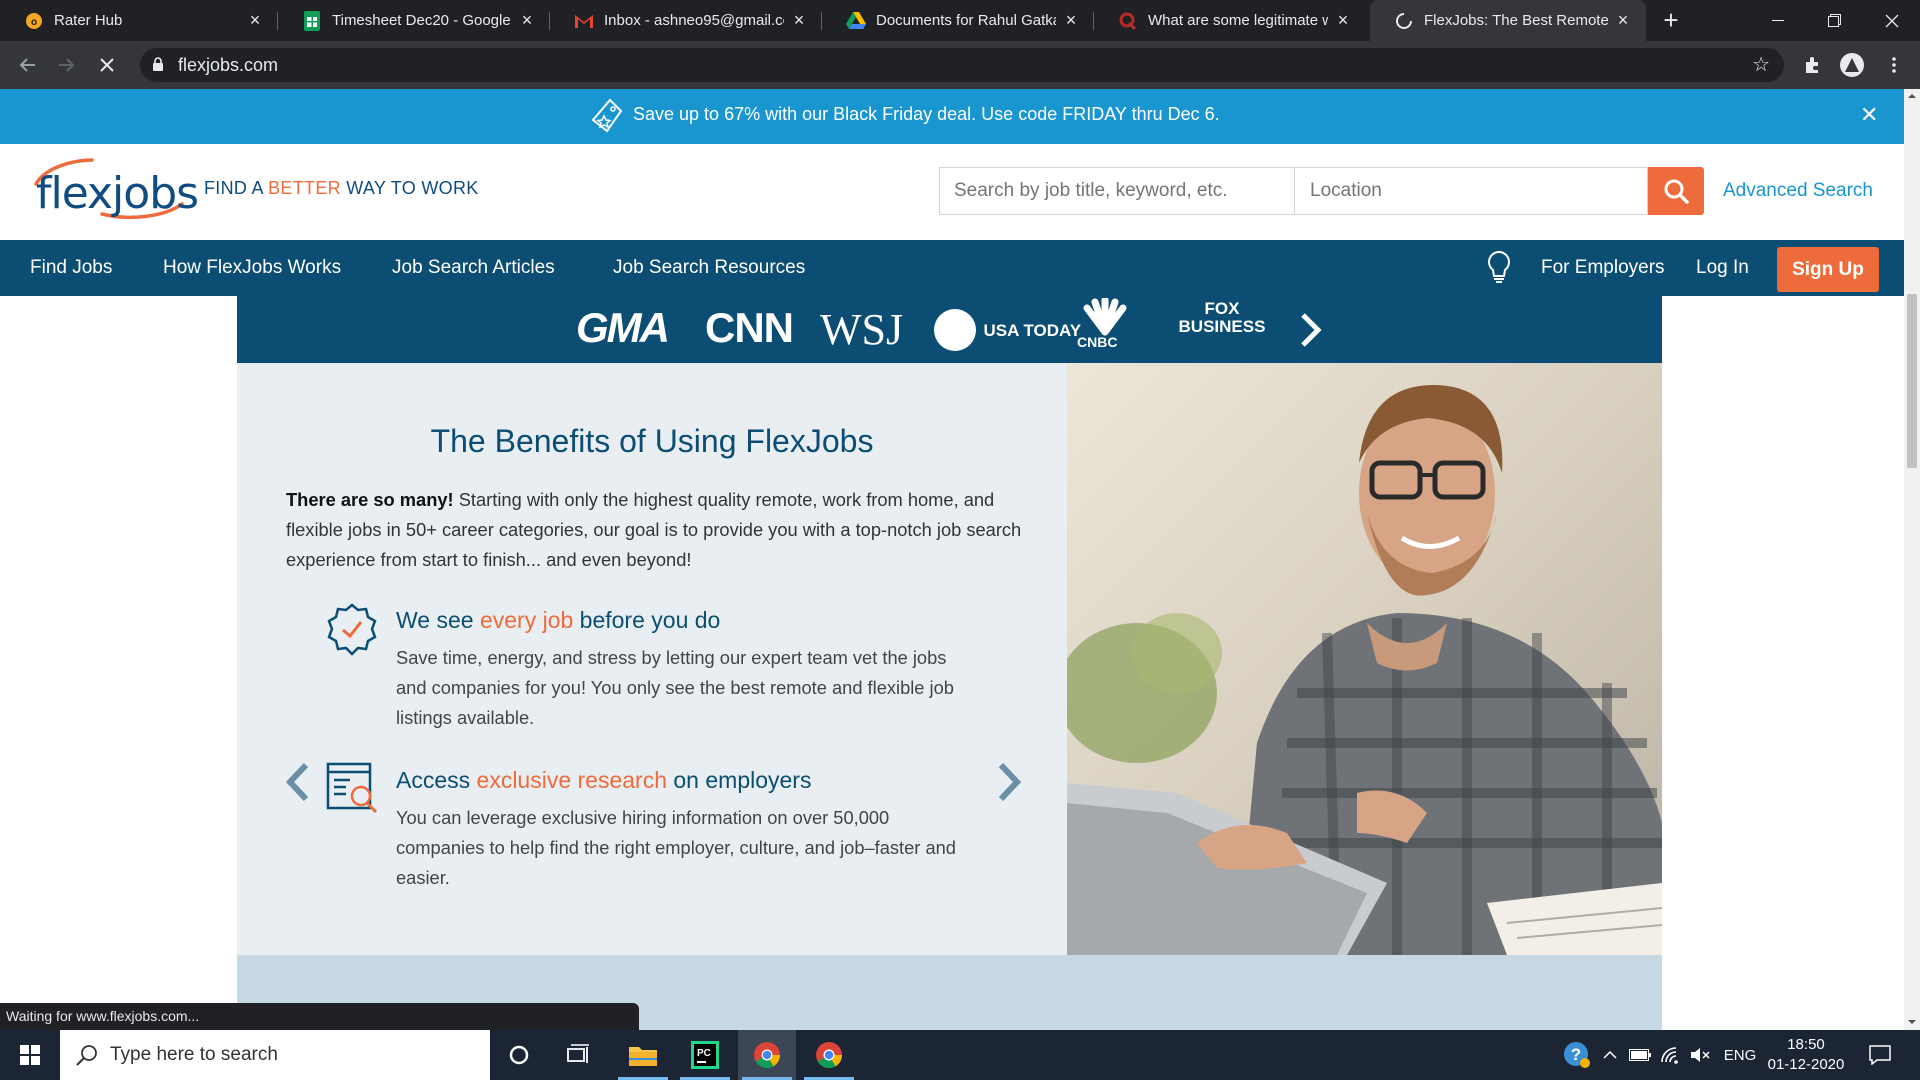  Describe the element at coordinates (1128, 21) in the screenshot. I see `quora-icon` at that location.